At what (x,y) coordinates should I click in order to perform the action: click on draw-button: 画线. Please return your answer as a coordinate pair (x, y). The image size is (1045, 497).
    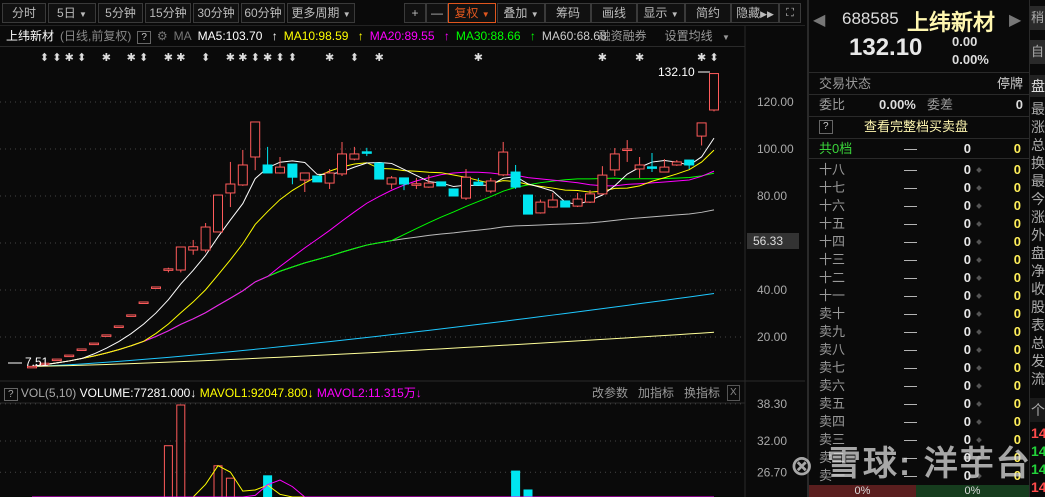
    Looking at the image, I should click on (614, 13).